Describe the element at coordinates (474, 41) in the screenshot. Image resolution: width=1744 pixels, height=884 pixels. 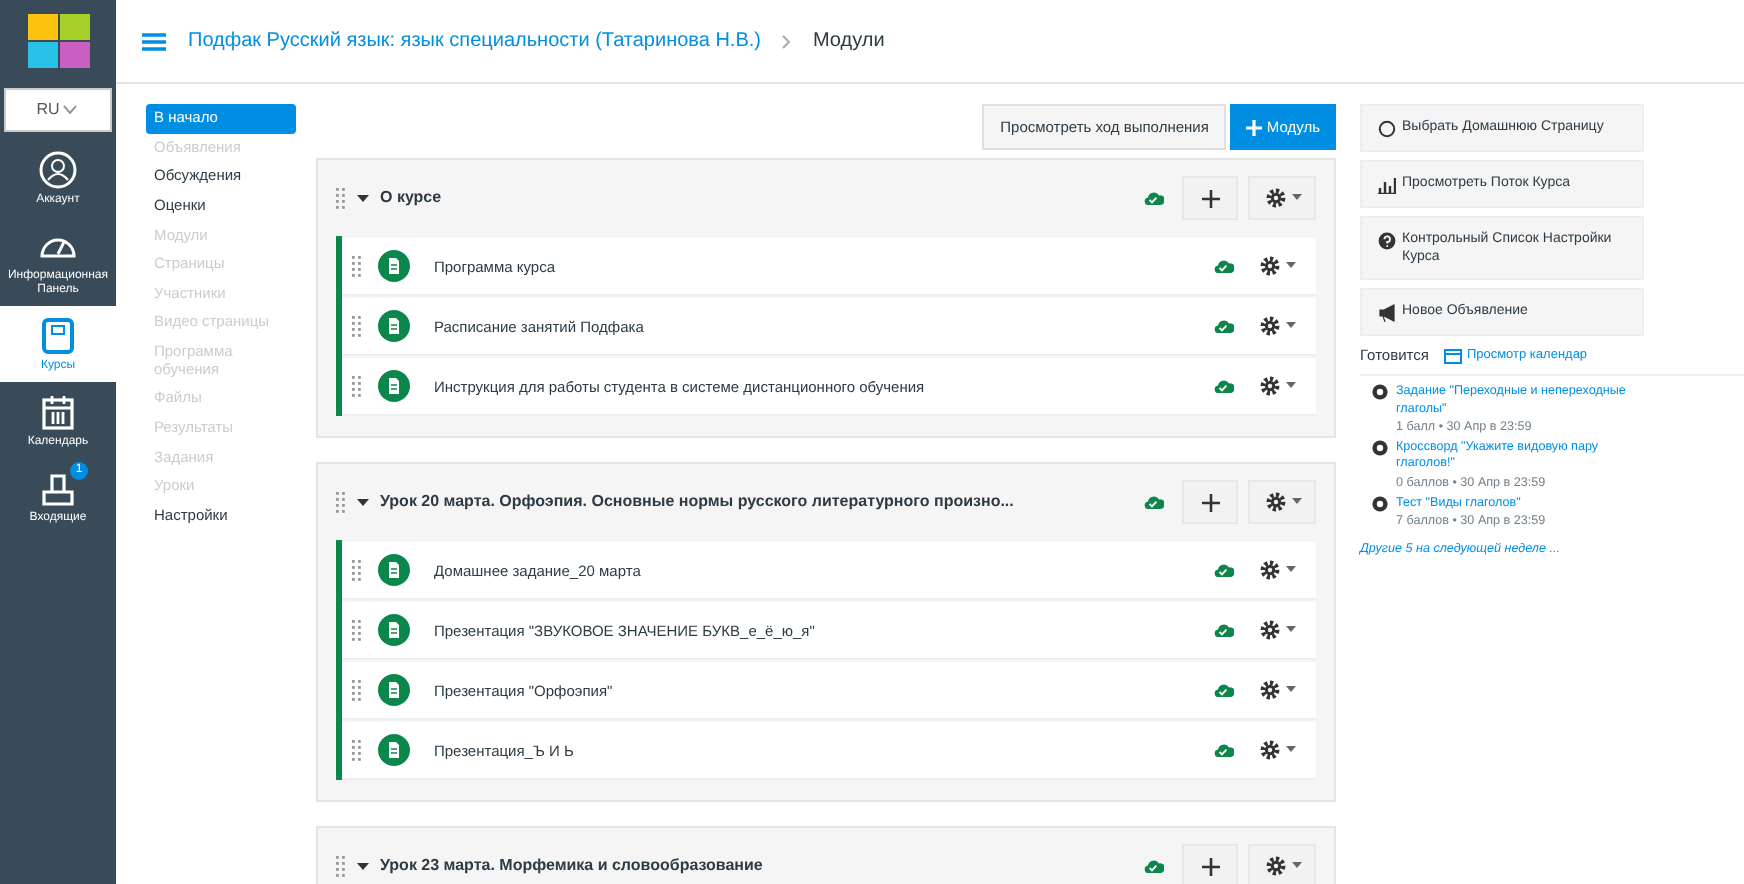
I see `breadcrumb-link: Подфак Русский язык: язык специальности (Татаринова Н.В.)` at that location.